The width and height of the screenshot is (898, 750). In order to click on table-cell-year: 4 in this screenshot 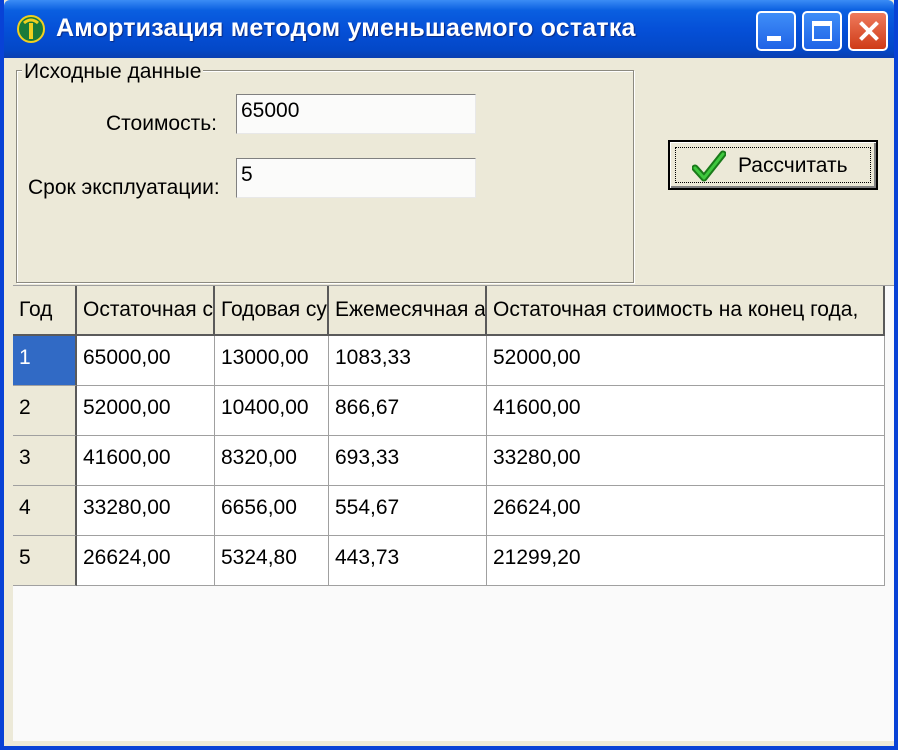, I will do `click(45, 511)`.